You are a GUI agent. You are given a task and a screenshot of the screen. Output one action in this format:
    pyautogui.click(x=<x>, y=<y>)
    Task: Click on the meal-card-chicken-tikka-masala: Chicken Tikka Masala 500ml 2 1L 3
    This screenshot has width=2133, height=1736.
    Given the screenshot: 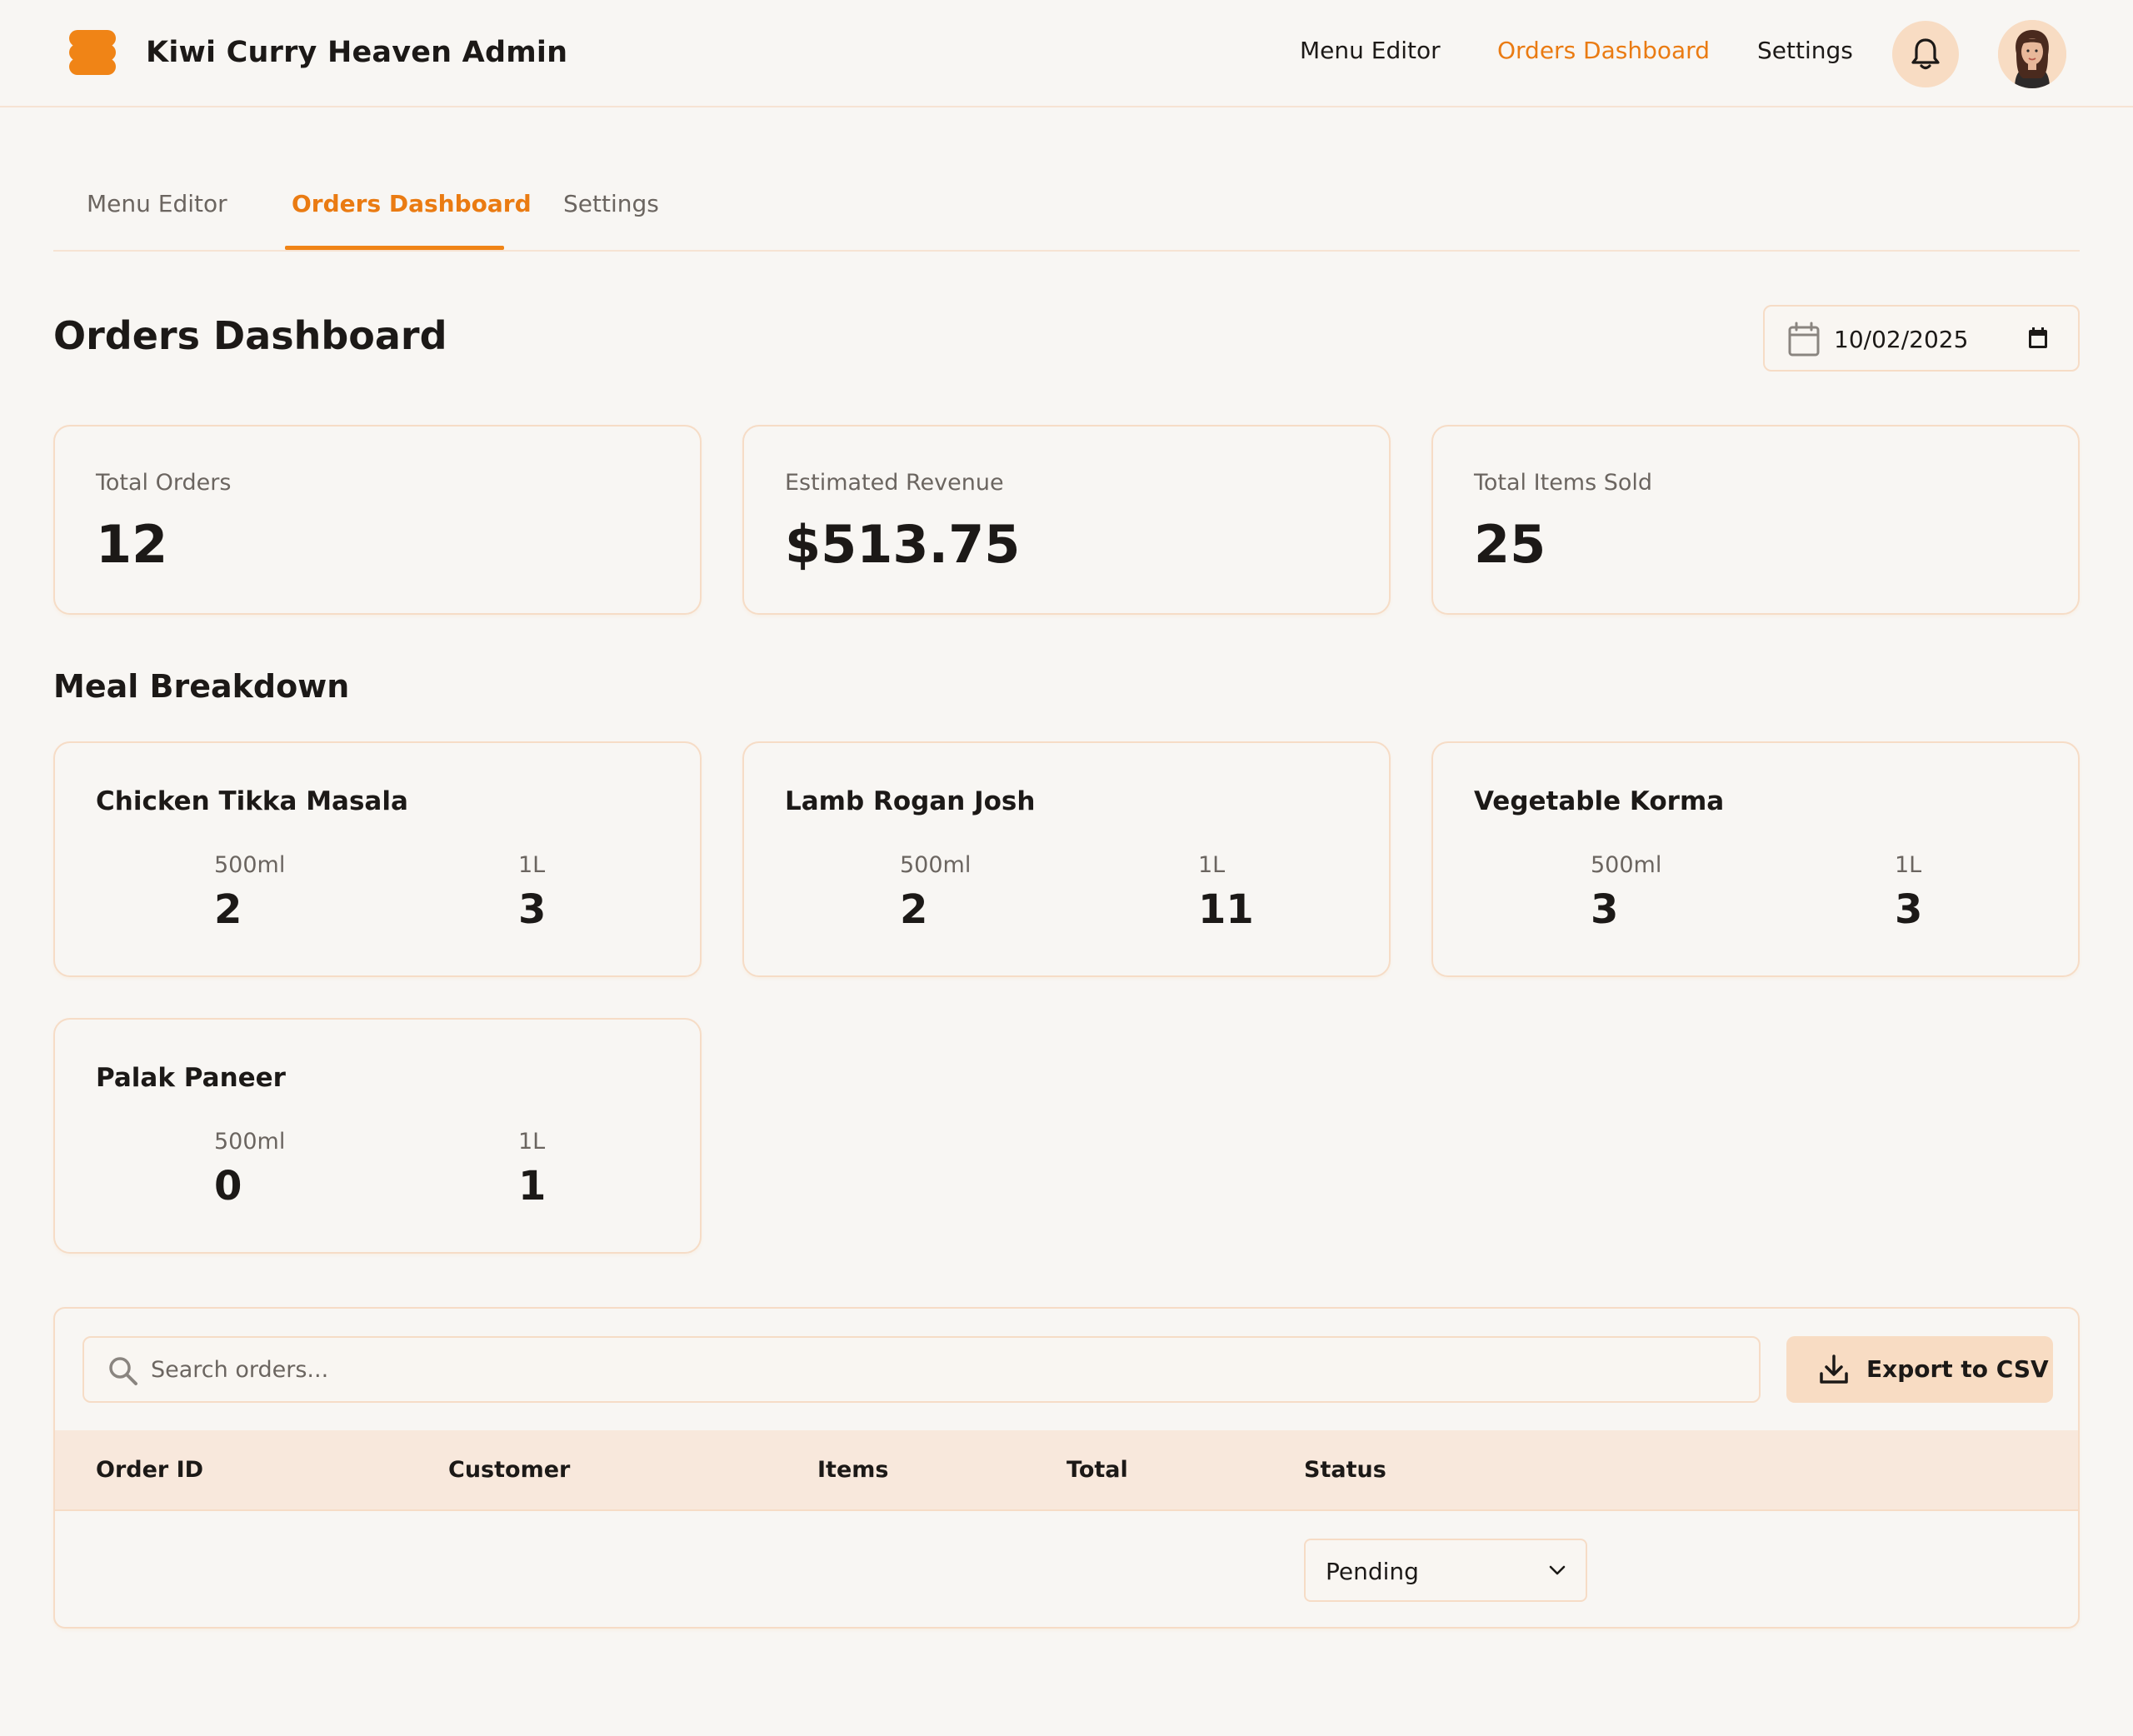 What is the action you would take?
    pyautogui.click(x=378, y=859)
    